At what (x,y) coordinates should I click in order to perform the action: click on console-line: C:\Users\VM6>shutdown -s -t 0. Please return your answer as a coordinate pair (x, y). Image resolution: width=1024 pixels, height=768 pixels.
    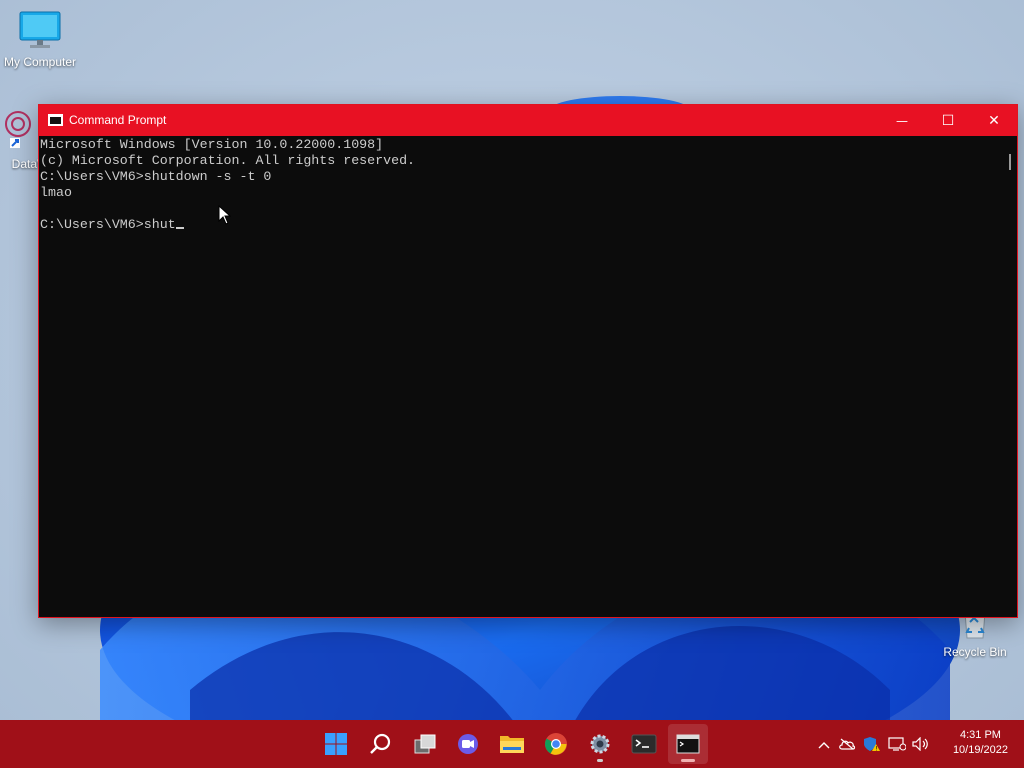
    Looking at the image, I should click on (156, 176).